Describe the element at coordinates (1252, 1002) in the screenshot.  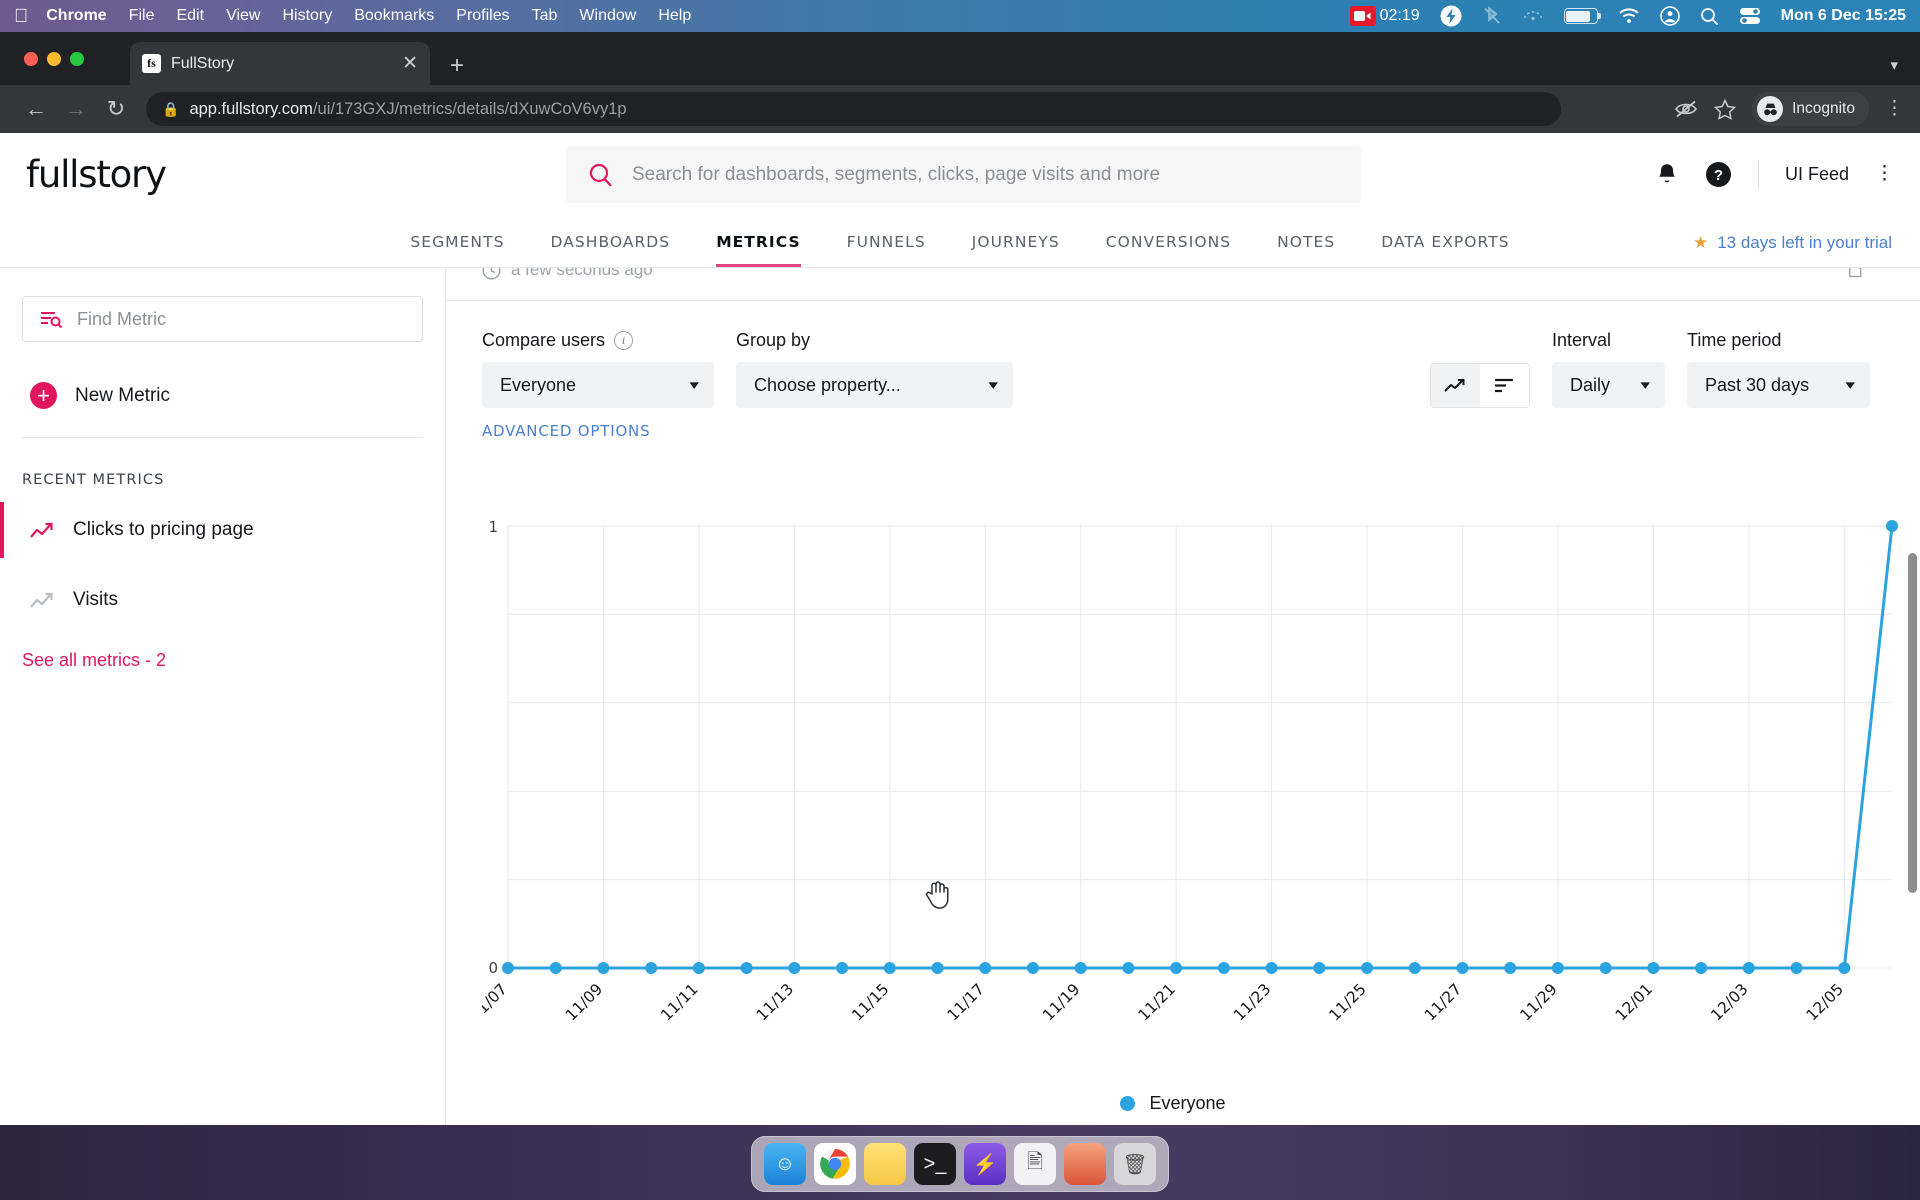
I see `svg-text: 11/23` at that location.